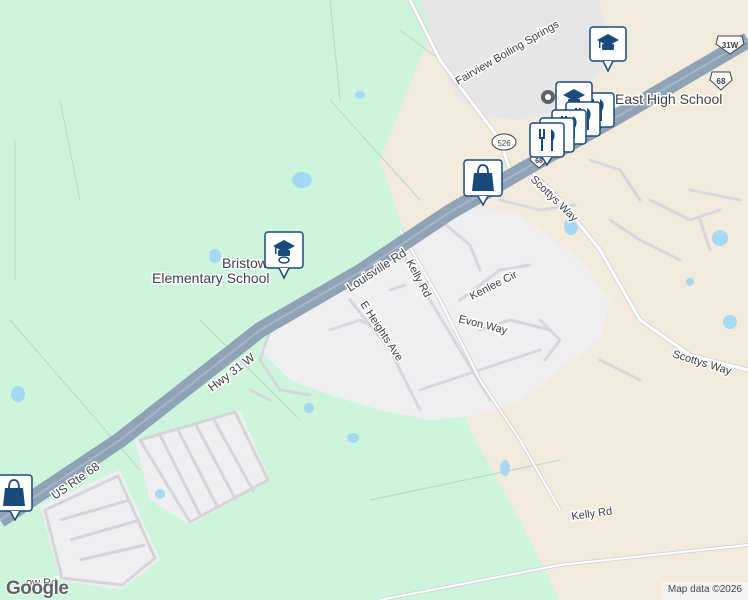 This screenshot has height=600, width=748. I want to click on bristow-school-label-line1: Bristow, so click(245, 263).